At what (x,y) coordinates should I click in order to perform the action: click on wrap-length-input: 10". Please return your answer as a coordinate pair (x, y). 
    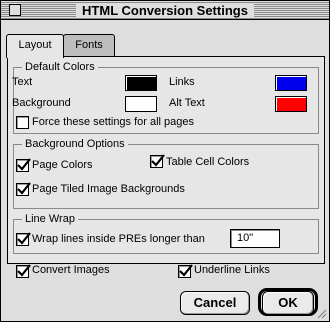
    Looking at the image, I should click on (255, 238).